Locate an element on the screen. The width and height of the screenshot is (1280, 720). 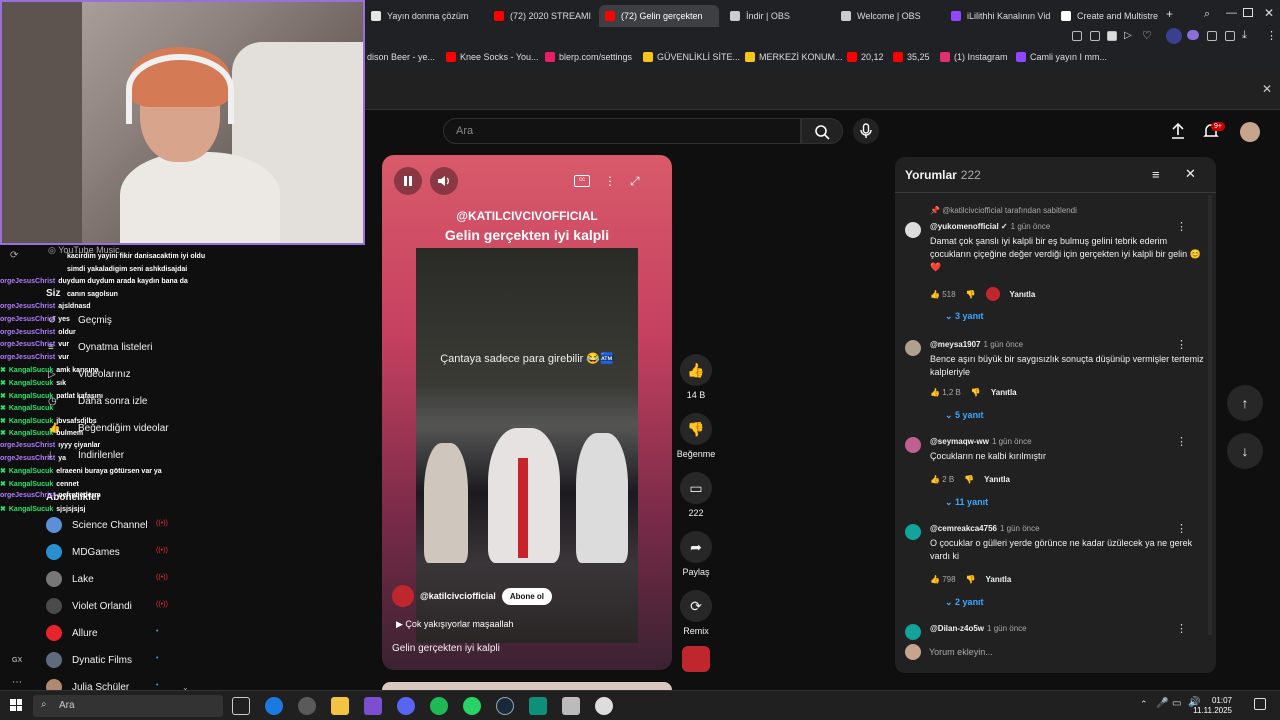
view-replies-button: ⌄ 3 yanıt is located at coordinates (964, 316).